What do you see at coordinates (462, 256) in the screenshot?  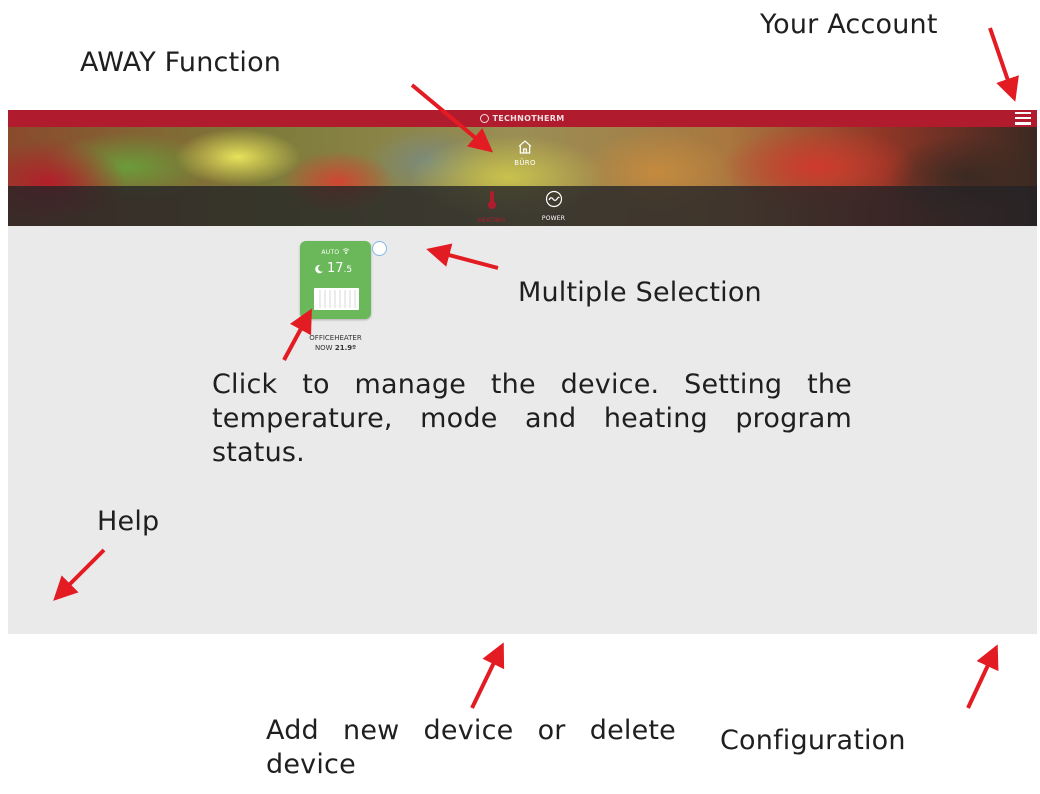 I see `arrow-multiple-selection` at bounding box center [462, 256].